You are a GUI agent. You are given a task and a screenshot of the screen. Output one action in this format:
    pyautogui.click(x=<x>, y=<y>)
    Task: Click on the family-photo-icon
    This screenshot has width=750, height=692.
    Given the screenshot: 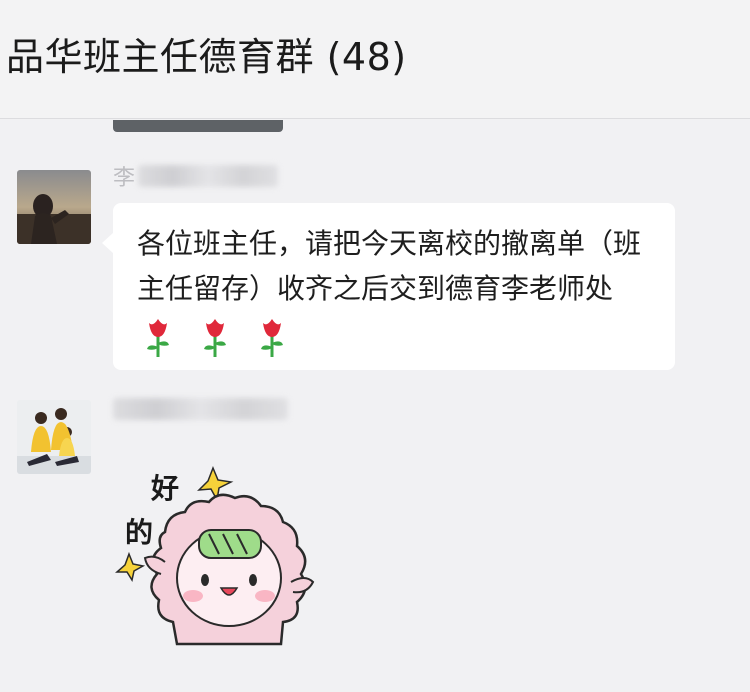 What is the action you would take?
    pyautogui.click(x=54, y=437)
    